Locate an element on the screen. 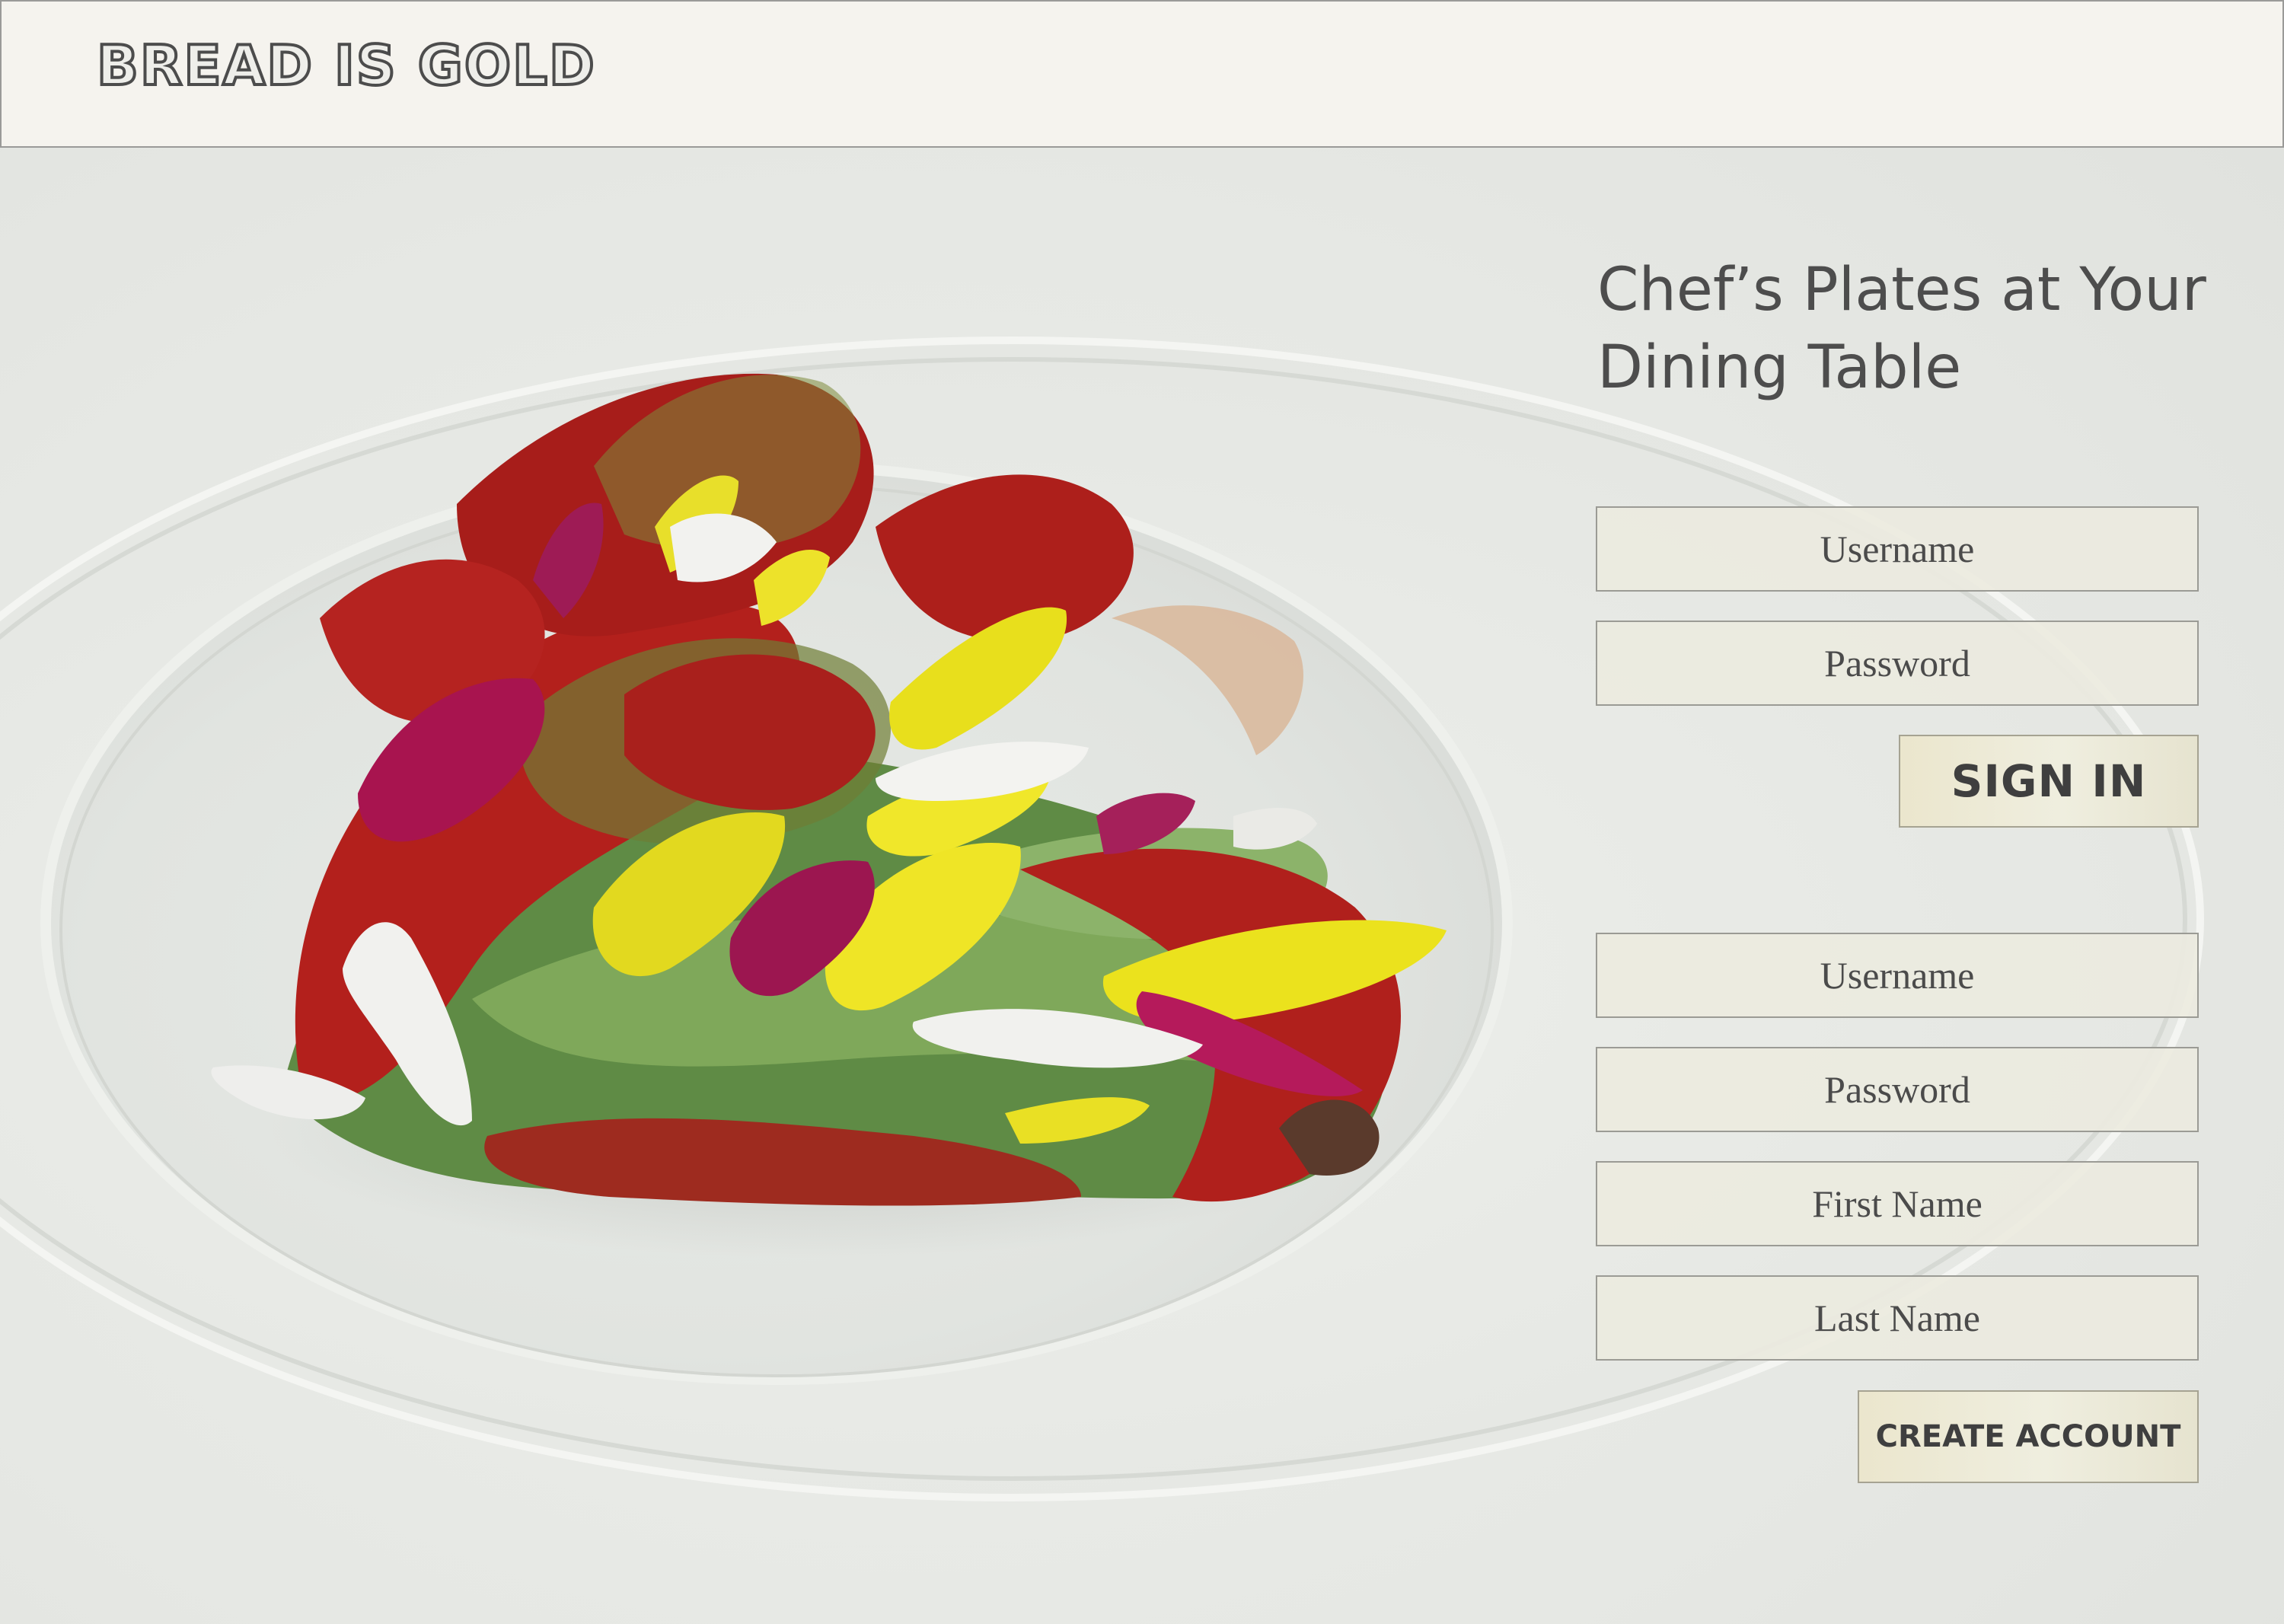 Image resolution: width=2284 pixels, height=1624 pixels. headline-line-1: Chef’s Plates at Your is located at coordinates (1901, 290).